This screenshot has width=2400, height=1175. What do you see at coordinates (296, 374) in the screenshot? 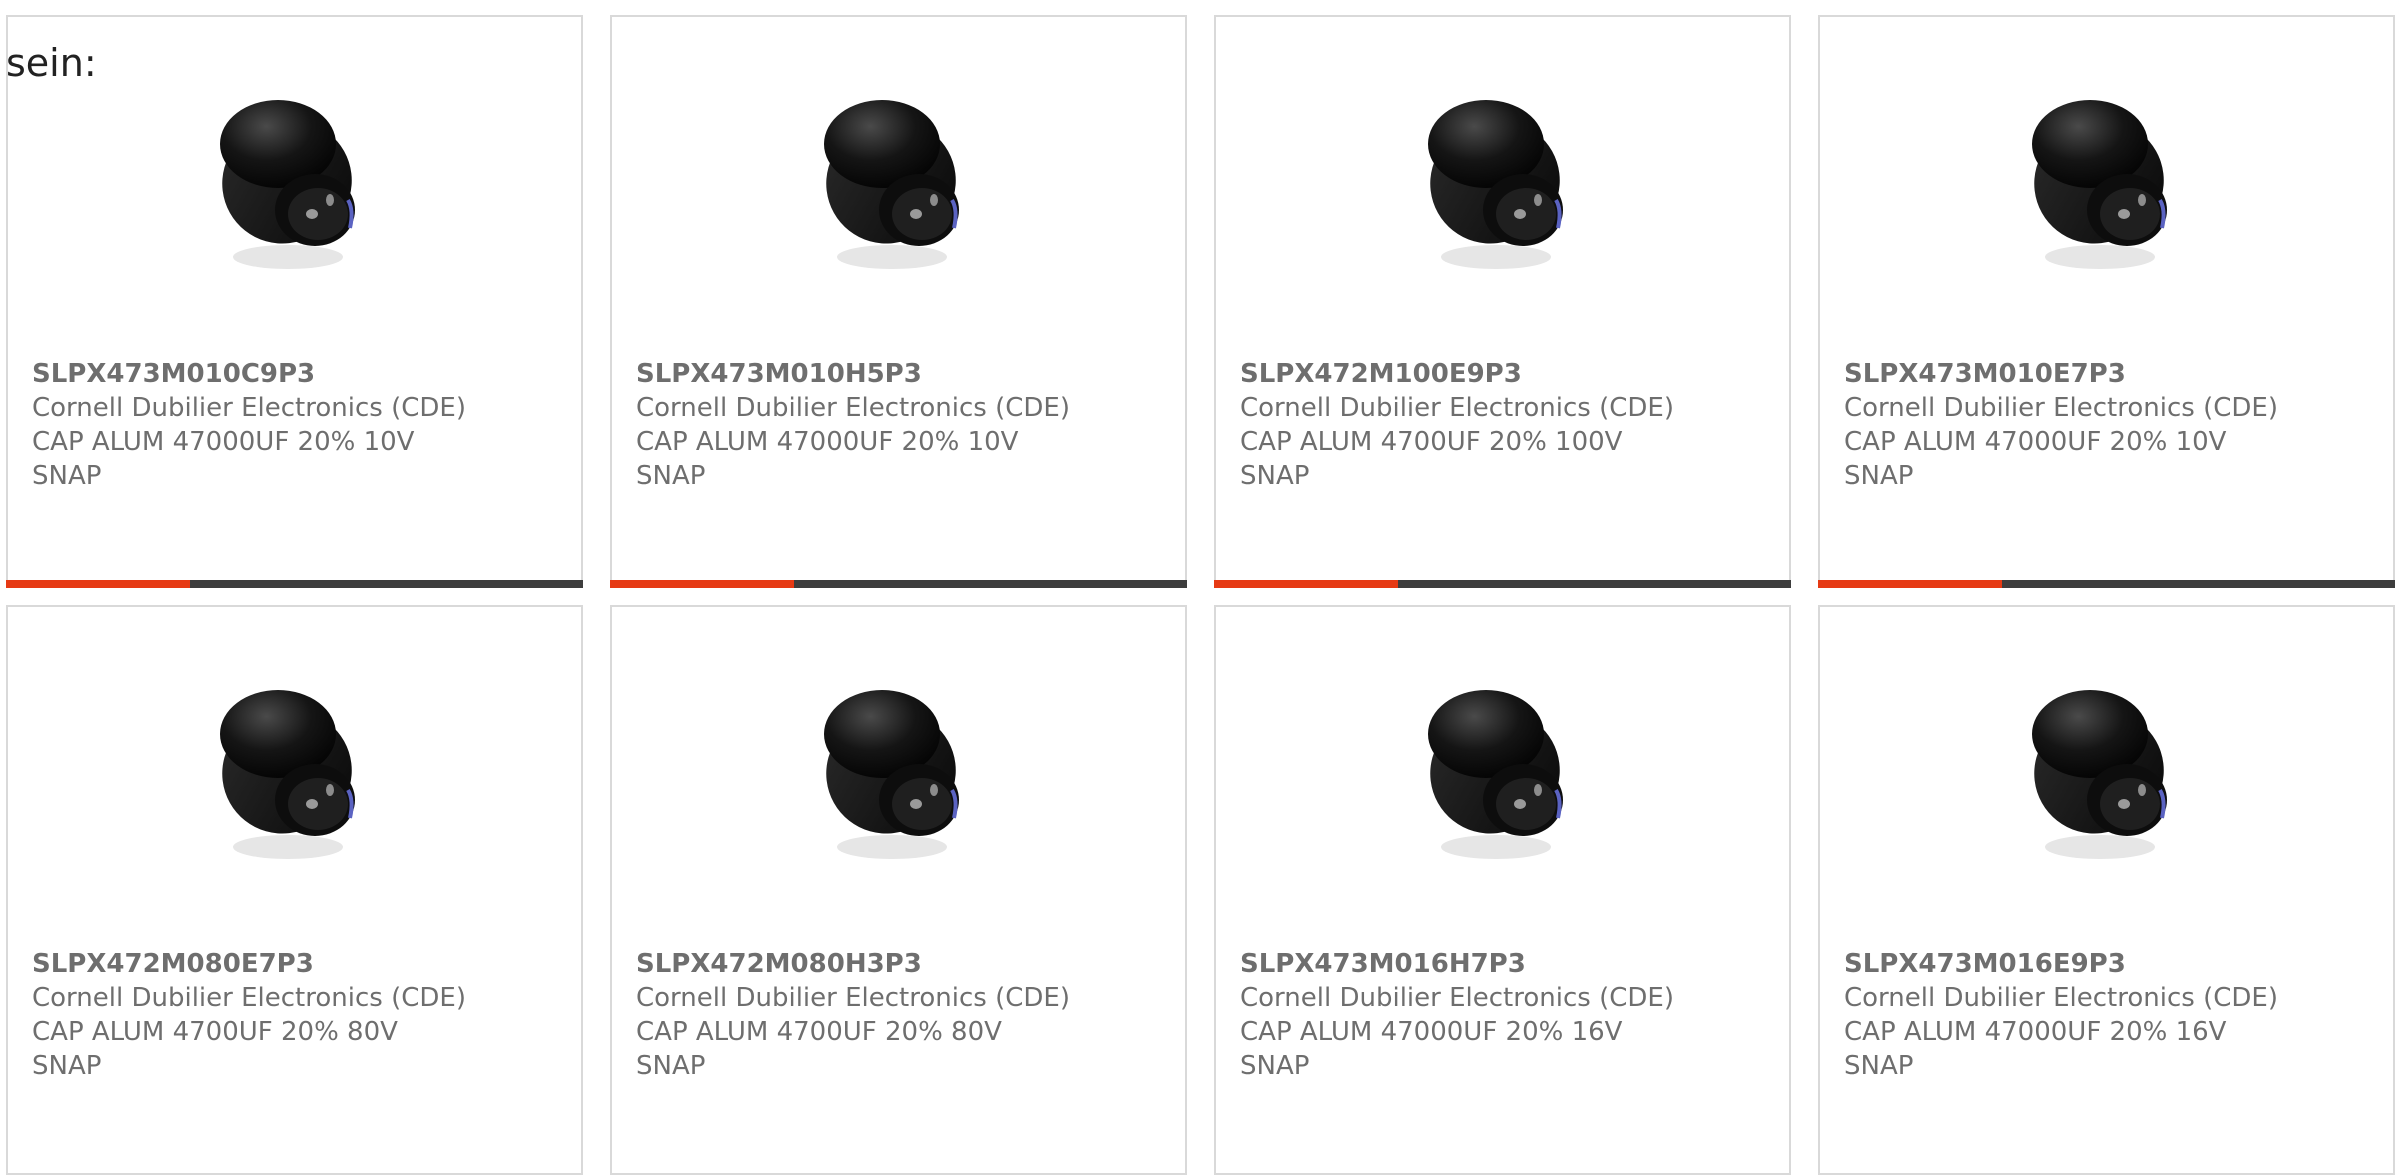
I see `part-number: SLPX473M010C9P3` at bounding box center [296, 374].